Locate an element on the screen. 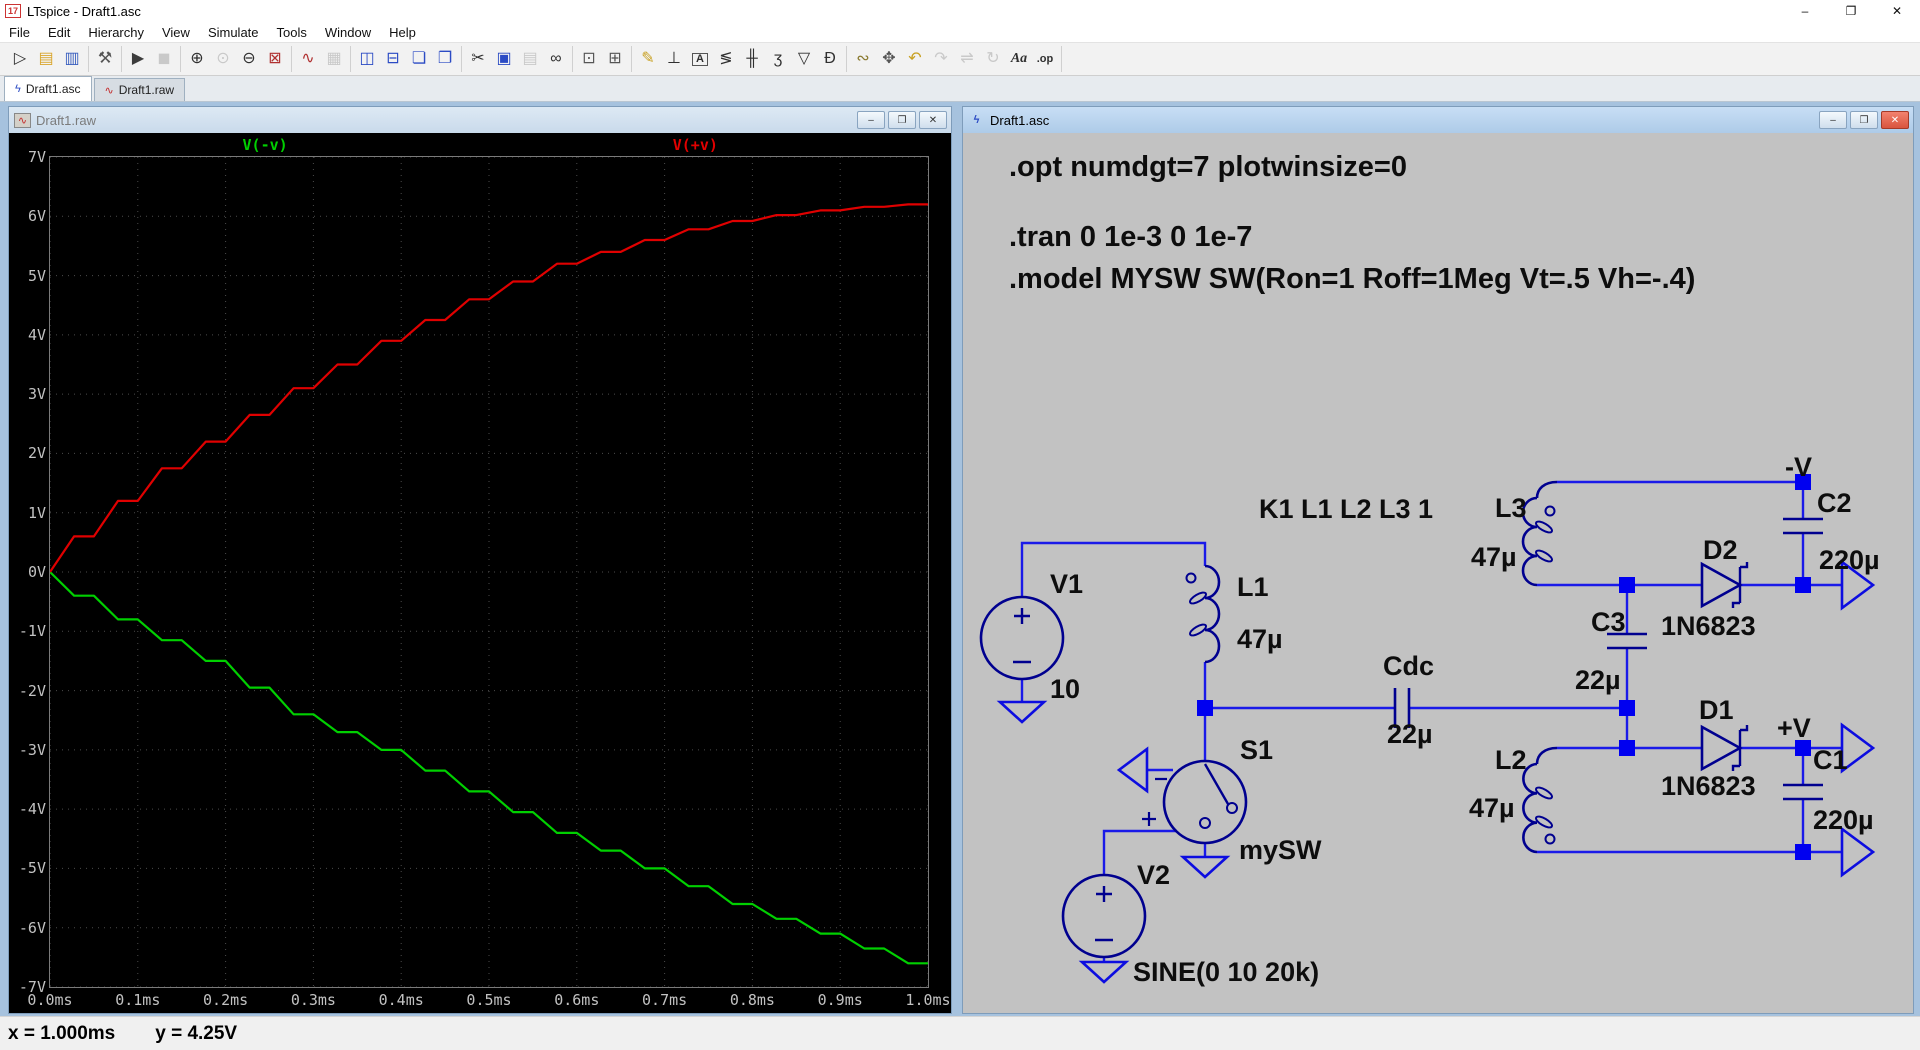  component-label: L1 is located at coordinates (1253, 587).